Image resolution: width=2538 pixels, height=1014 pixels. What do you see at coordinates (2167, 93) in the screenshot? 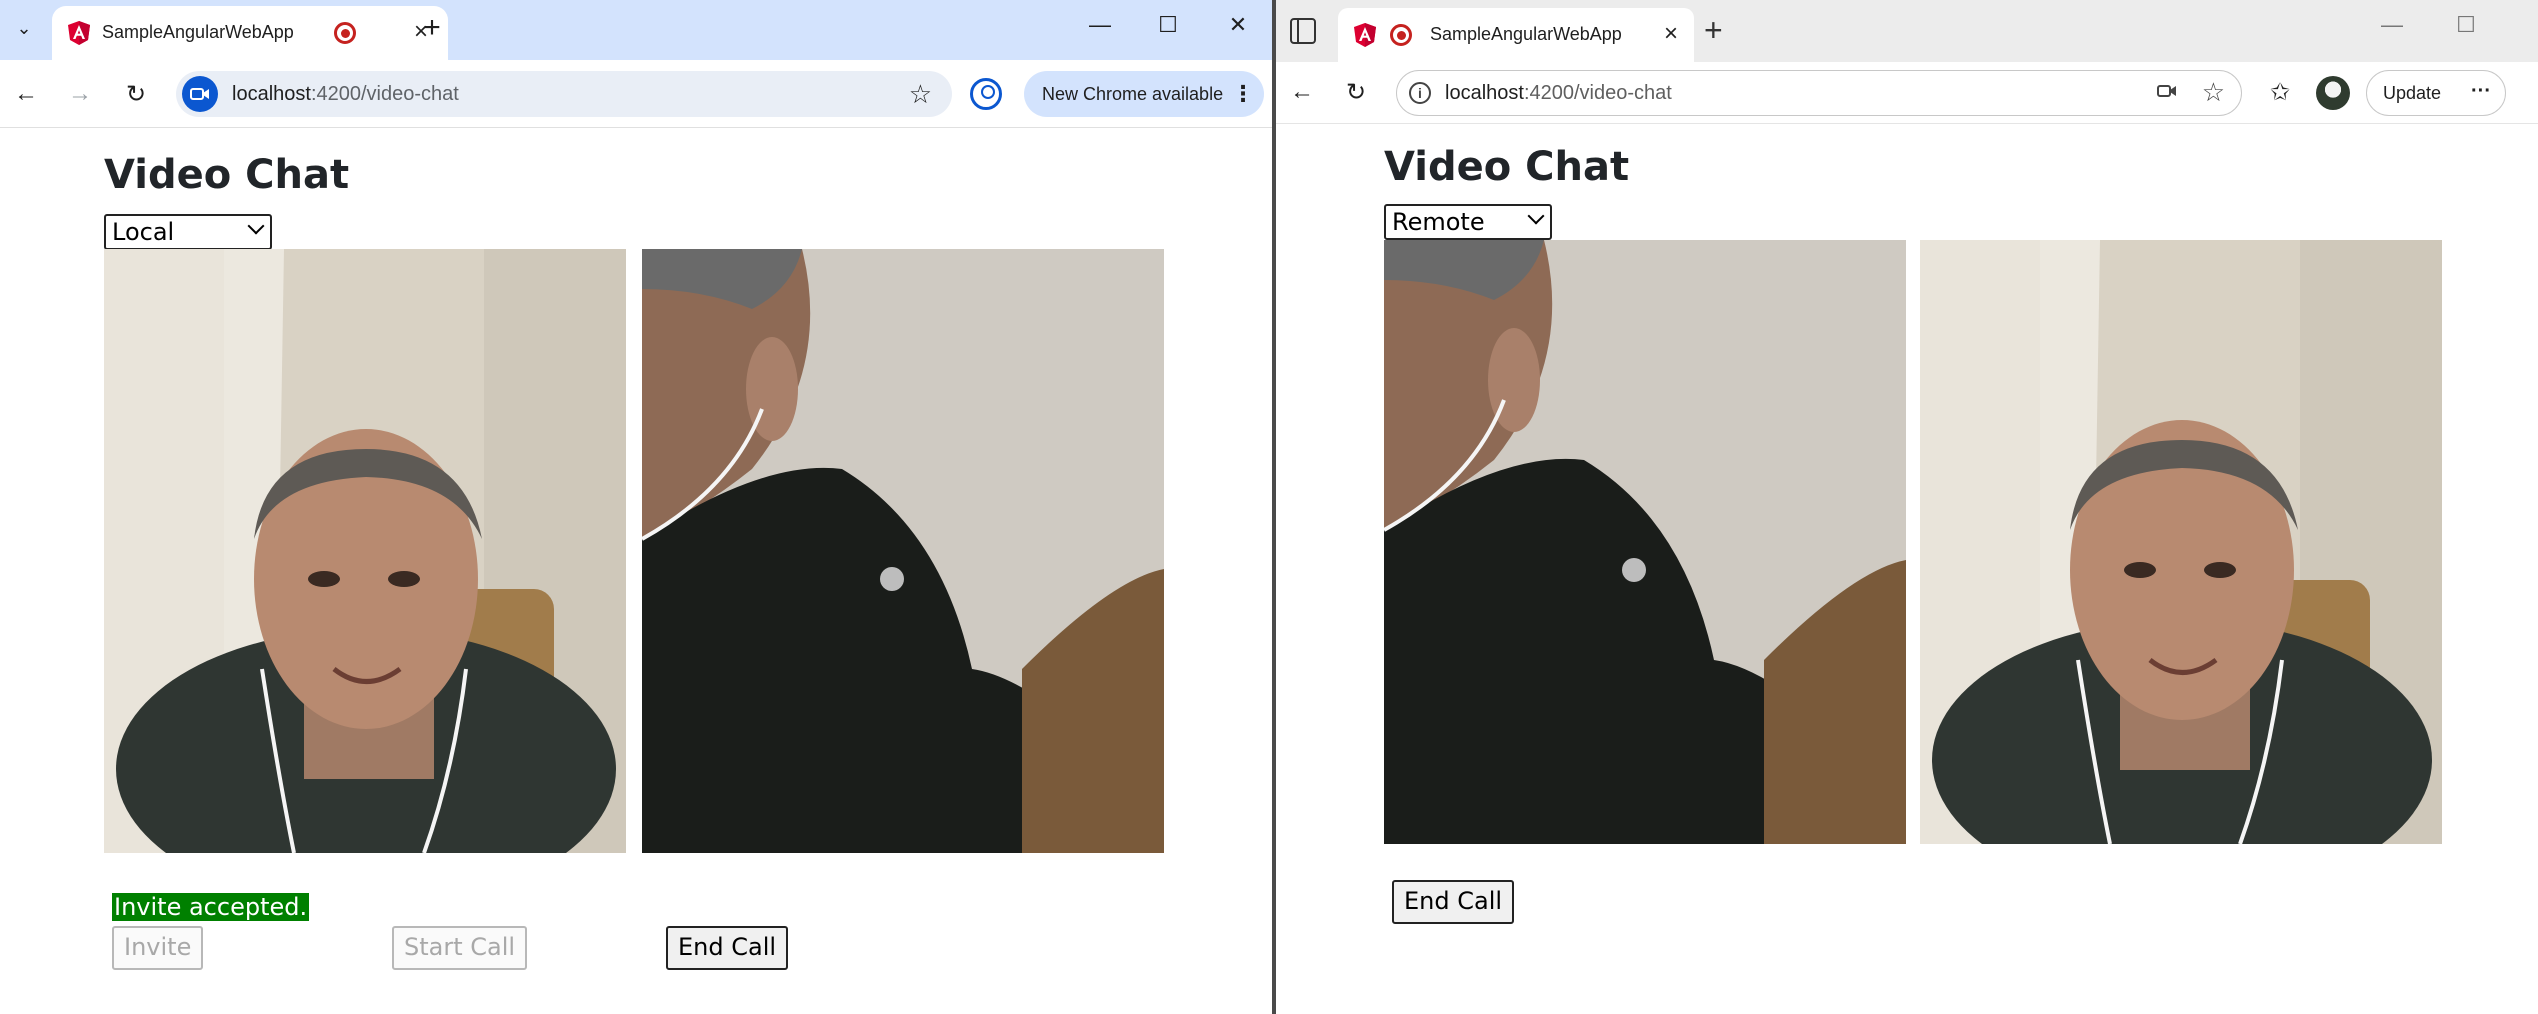
I see `camera-icon` at bounding box center [2167, 93].